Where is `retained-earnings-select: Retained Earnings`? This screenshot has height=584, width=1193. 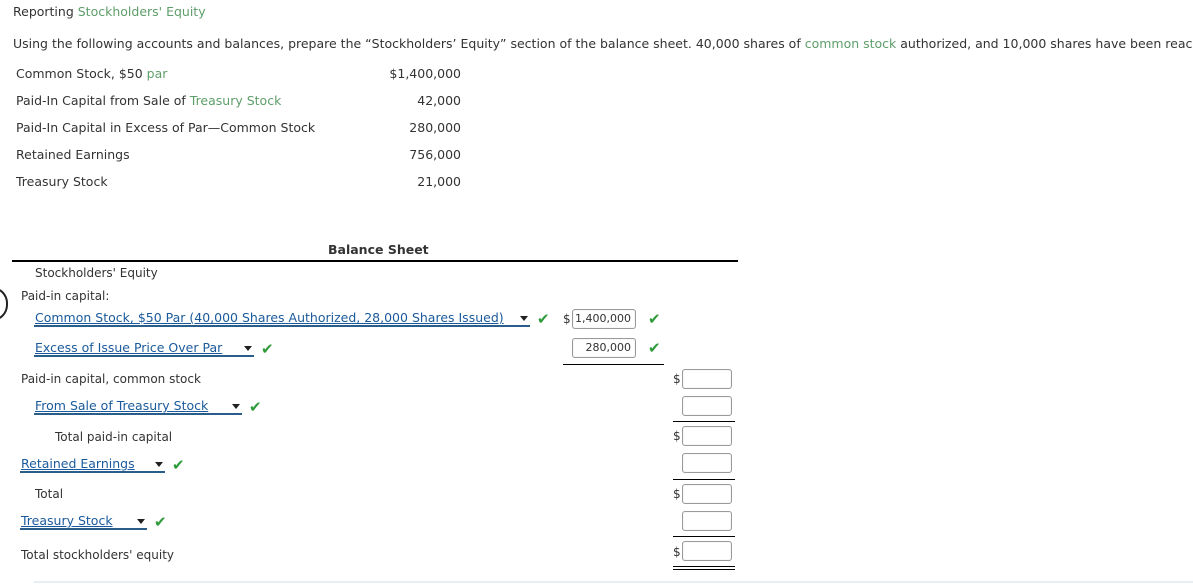
retained-earnings-select: Retained Earnings is located at coordinates (92, 464).